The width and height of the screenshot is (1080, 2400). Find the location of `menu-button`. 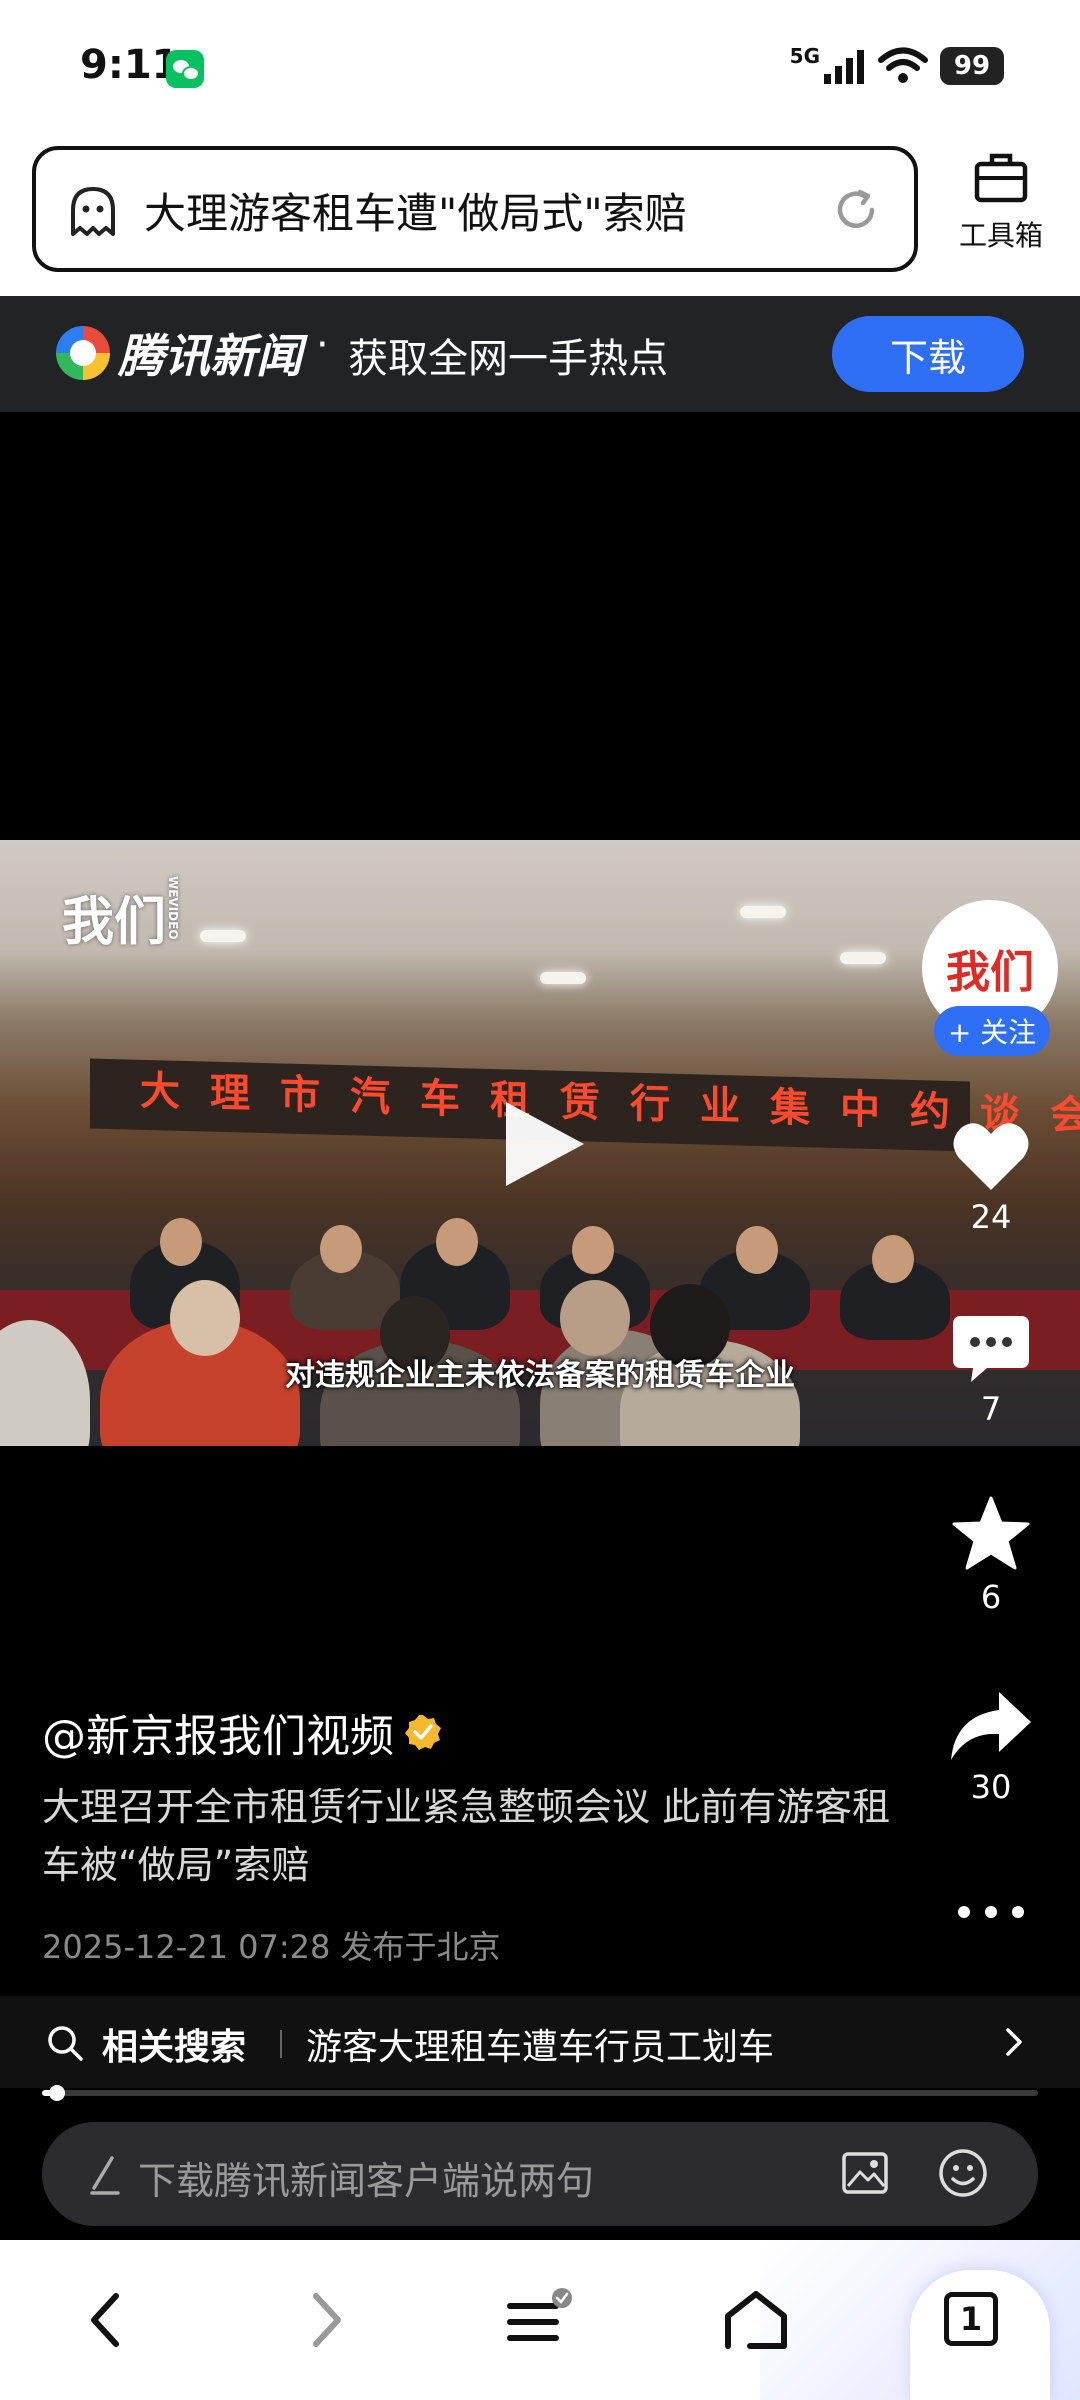

menu-button is located at coordinates (540, 2320).